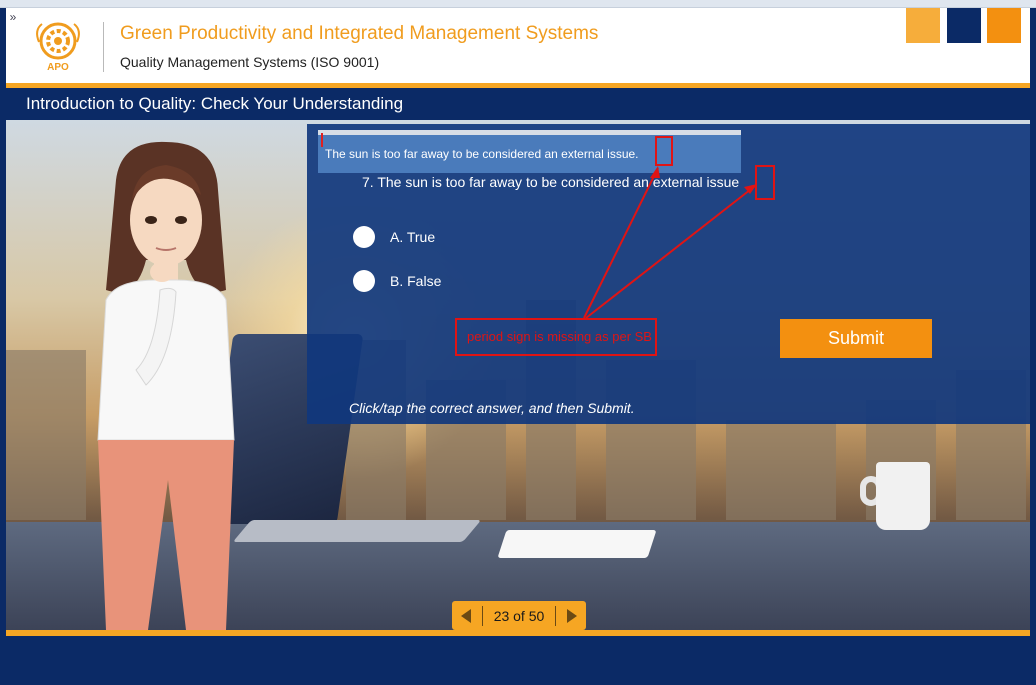 The image size is (1036, 685). I want to click on course-subtitle: Quality Management Systems (ISO 9001), so click(250, 62).